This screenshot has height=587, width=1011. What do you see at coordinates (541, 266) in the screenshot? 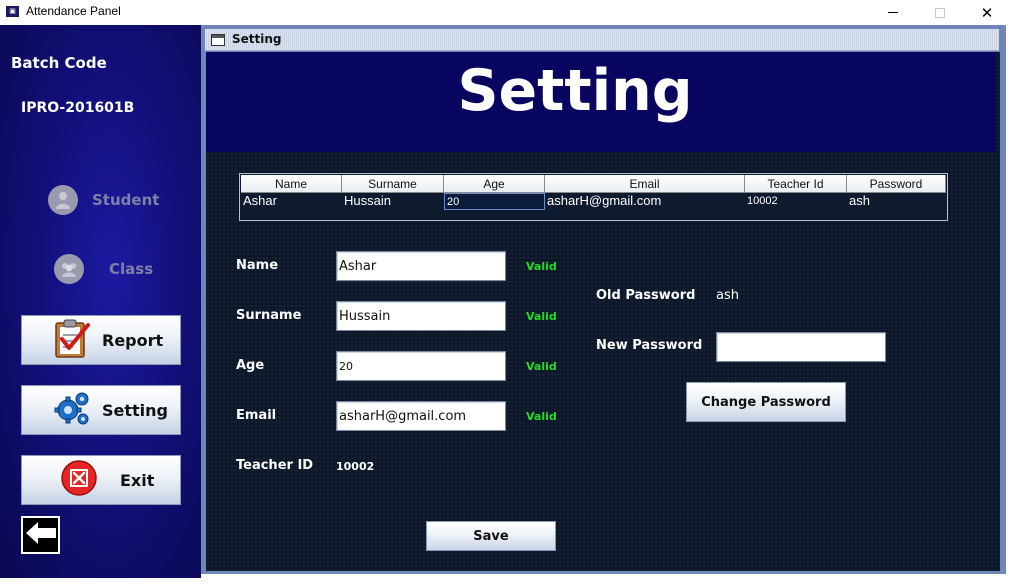
I see `name-valid-status: Valid` at bounding box center [541, 266].